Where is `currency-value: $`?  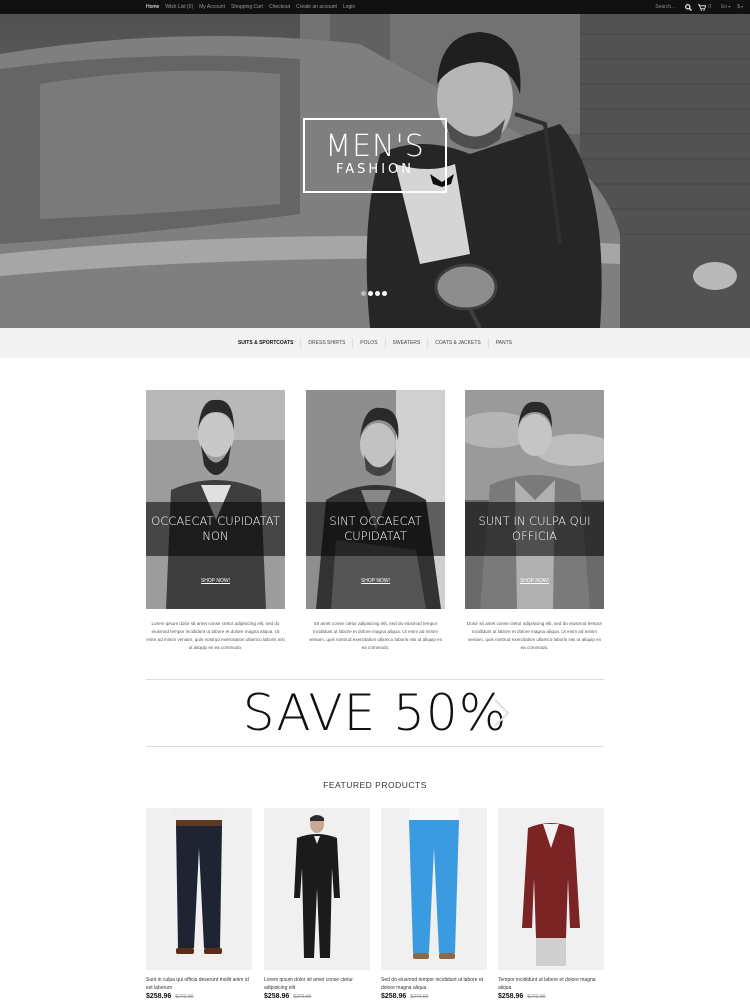 currency-value: $ is located at coordinates (738, 7).